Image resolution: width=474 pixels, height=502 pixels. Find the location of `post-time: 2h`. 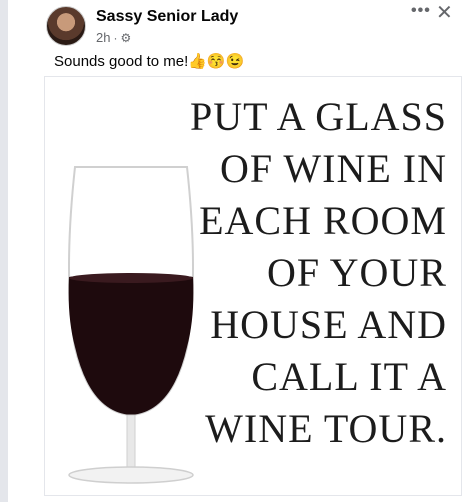

post-time: 2h is located at coordinates (103, 37).